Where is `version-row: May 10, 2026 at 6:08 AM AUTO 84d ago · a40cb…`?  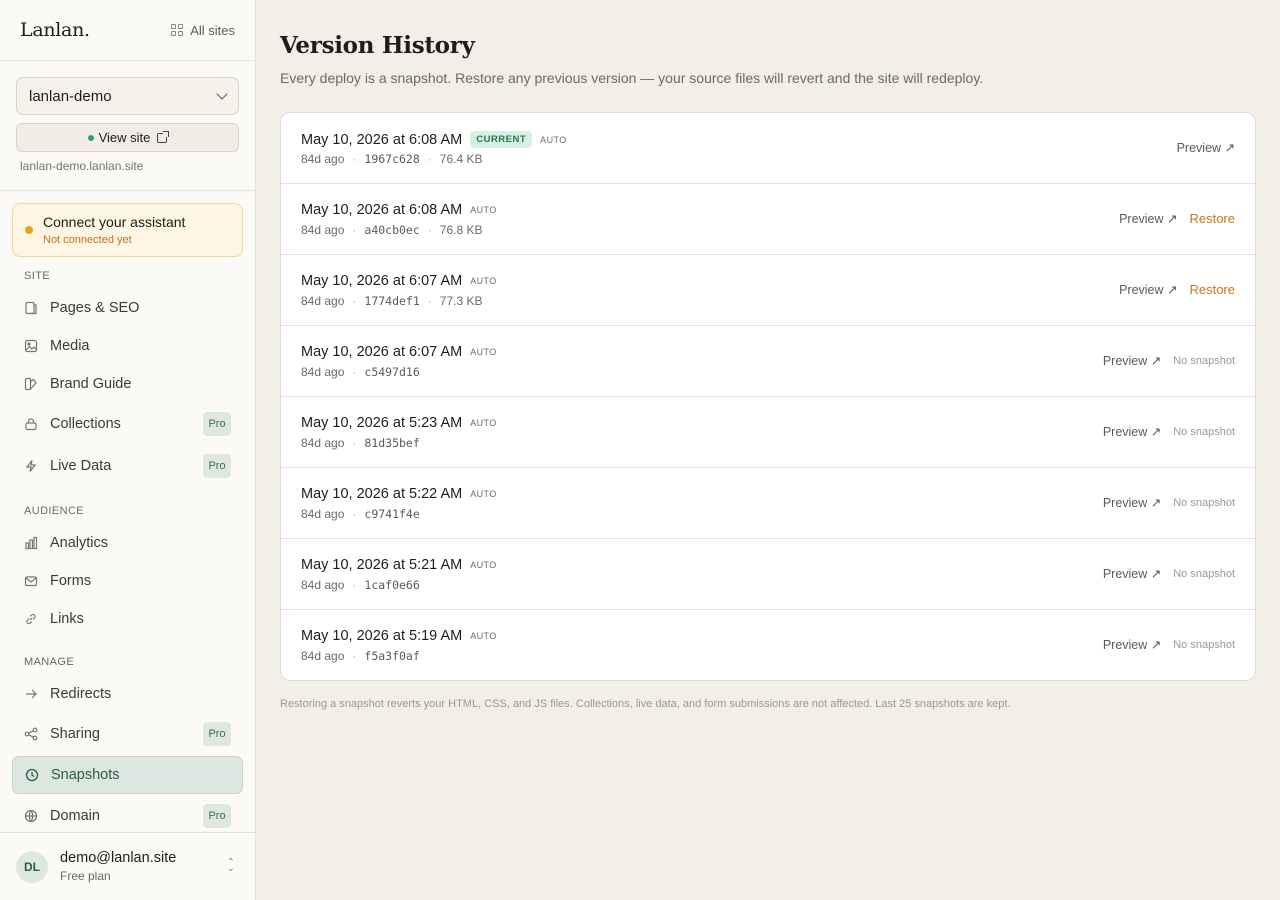 version-row: May 10, 2026 at 6:08 AM AUTO 84d ago · a40cb… is located at coordinates (768, 219).